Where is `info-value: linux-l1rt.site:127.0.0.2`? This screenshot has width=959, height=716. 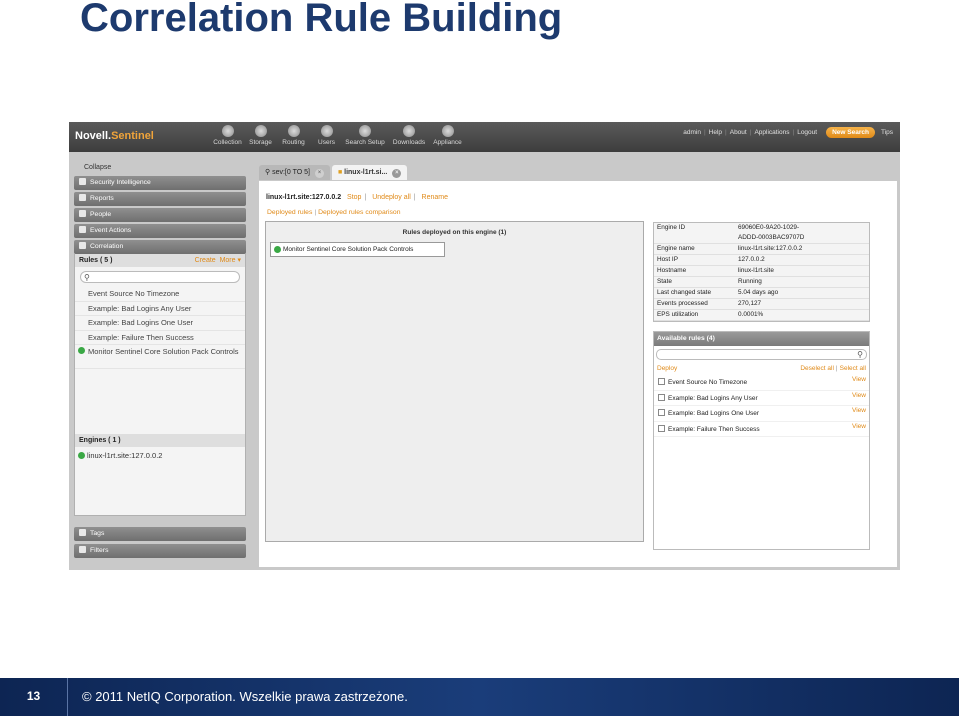 info-value: linux-l1rt.site:127.0.0.2 is located at coordinates (770, 248).